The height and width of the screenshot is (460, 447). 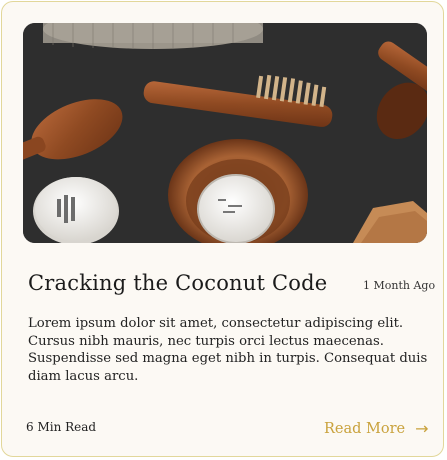 What do you see at coordinates (177, 283) in the screenshot?
I see `post-title: Cracking the Coconut Code` at bounding box center [177, 283].